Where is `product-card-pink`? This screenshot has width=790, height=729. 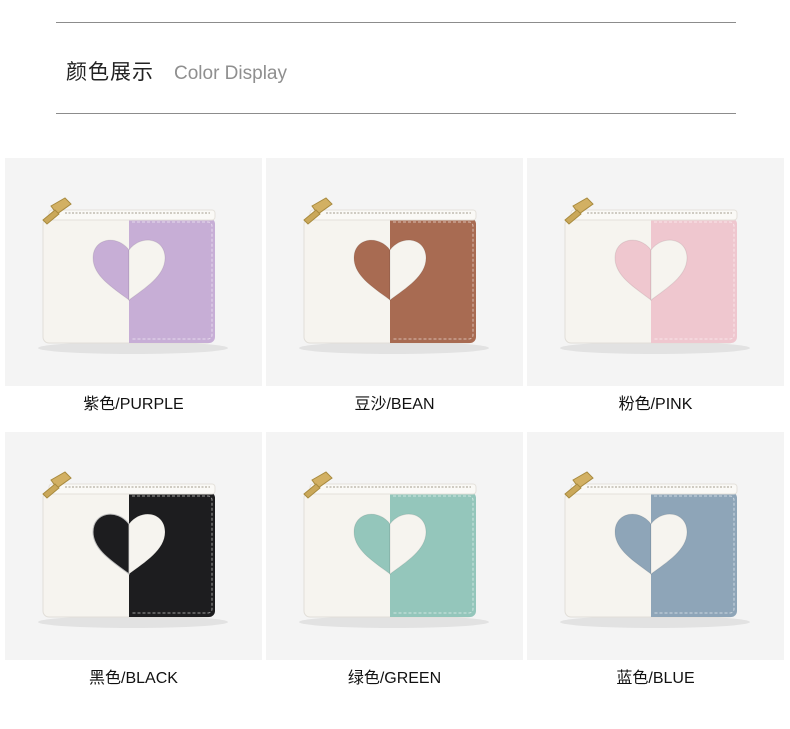 product-card-pink is located at coordinates (655, 272).